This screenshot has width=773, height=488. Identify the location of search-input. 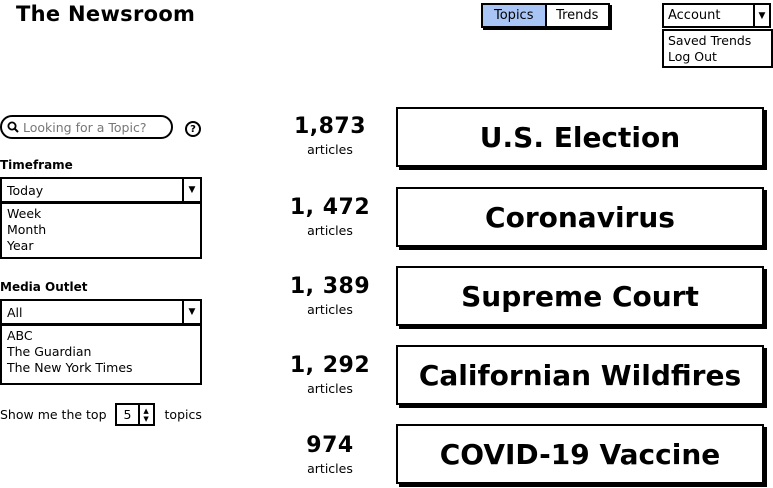
(93, 127).